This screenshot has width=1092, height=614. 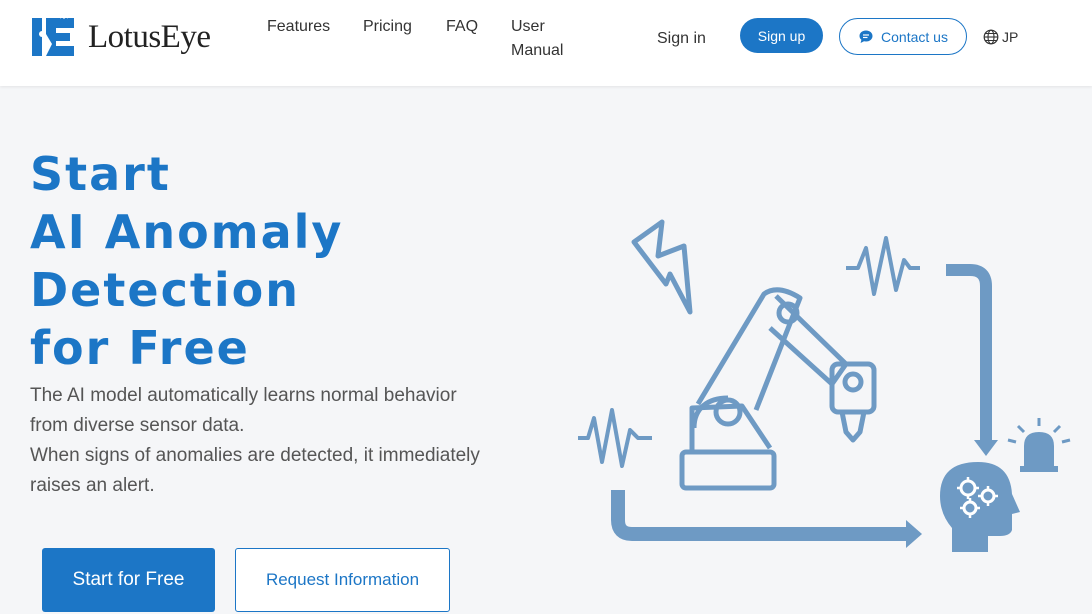 I want to click on logo: LotusEye, so click(x=120, y=37).